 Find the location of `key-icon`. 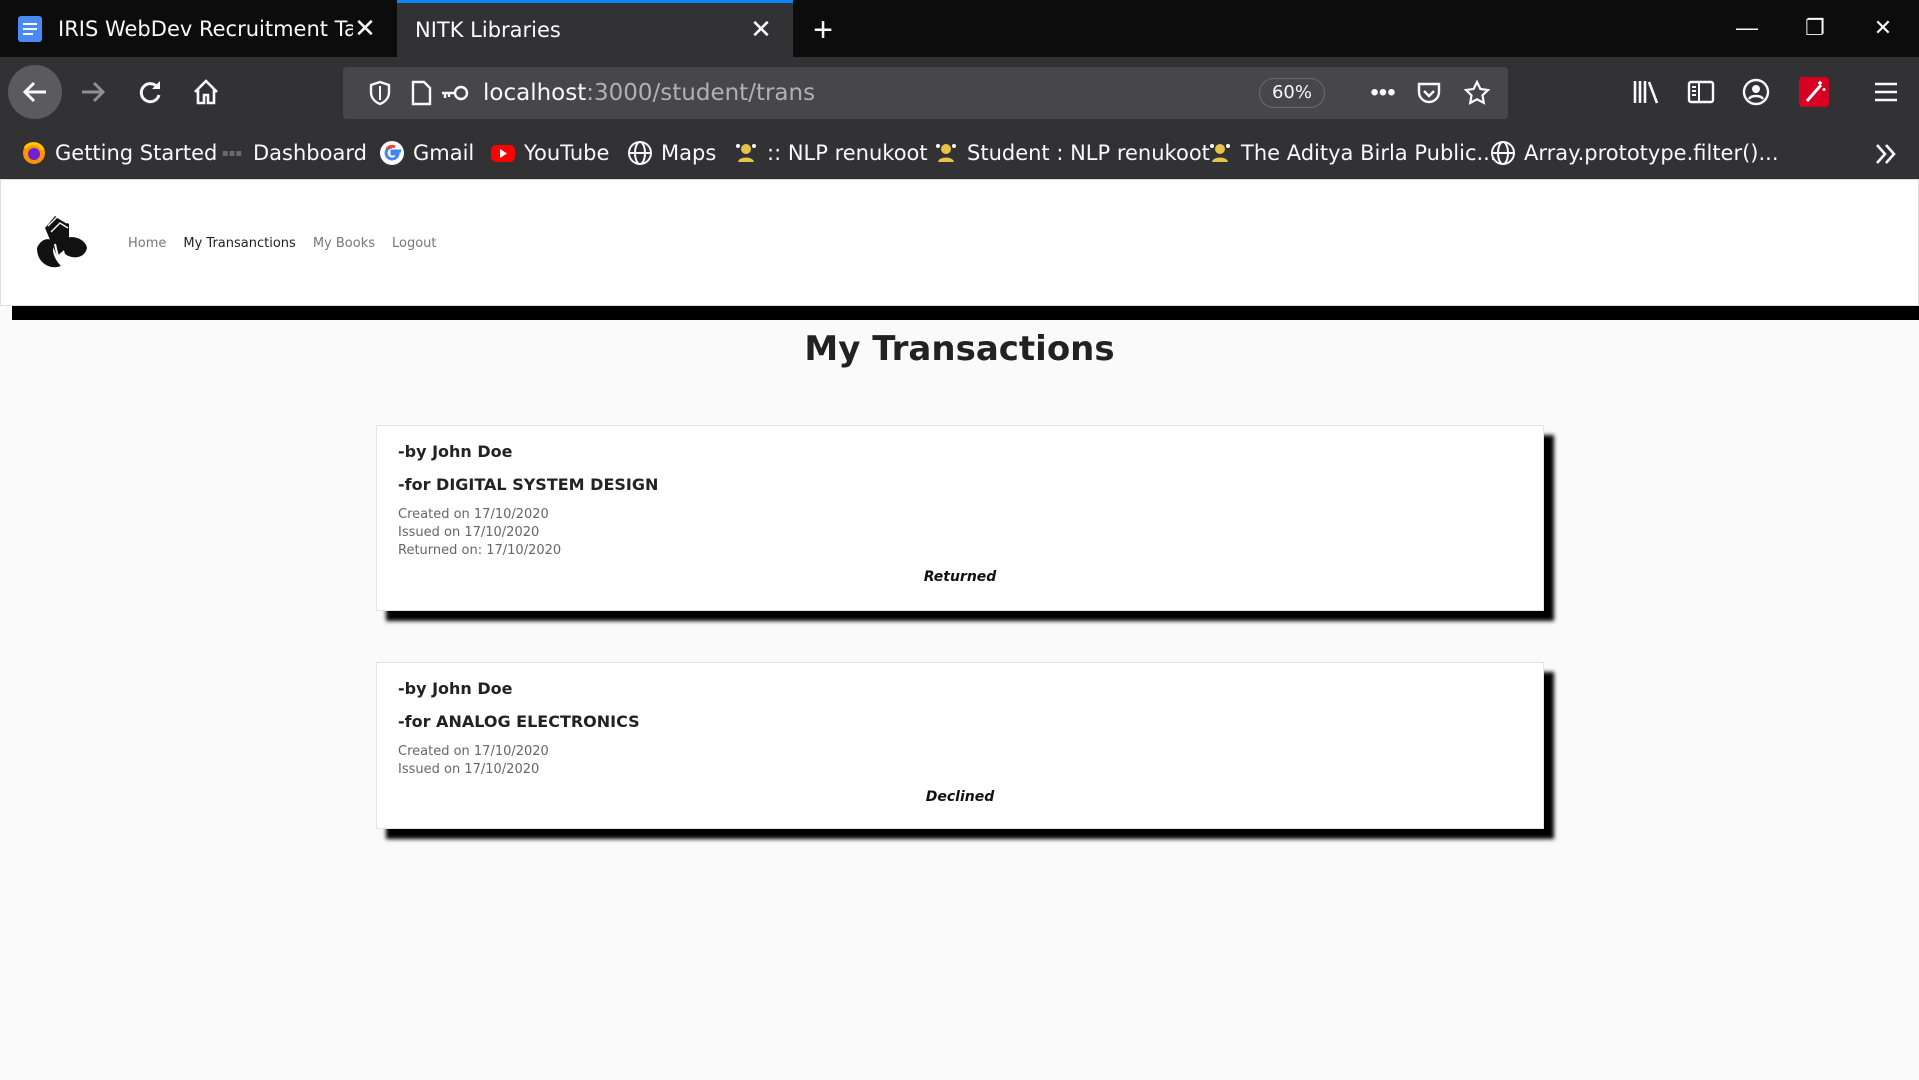

key-icon is located at coordinates (455, 93).